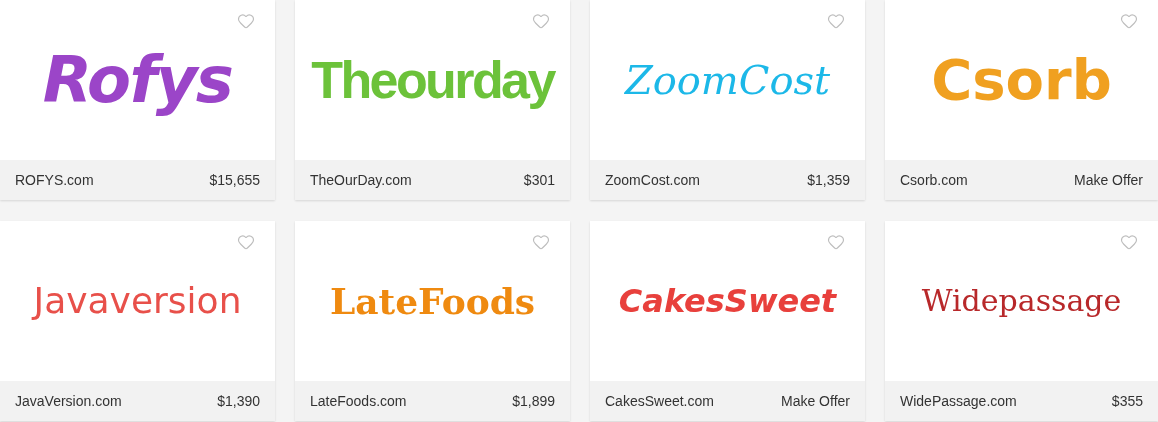  I want to click on price: $301, so click(539, 180).